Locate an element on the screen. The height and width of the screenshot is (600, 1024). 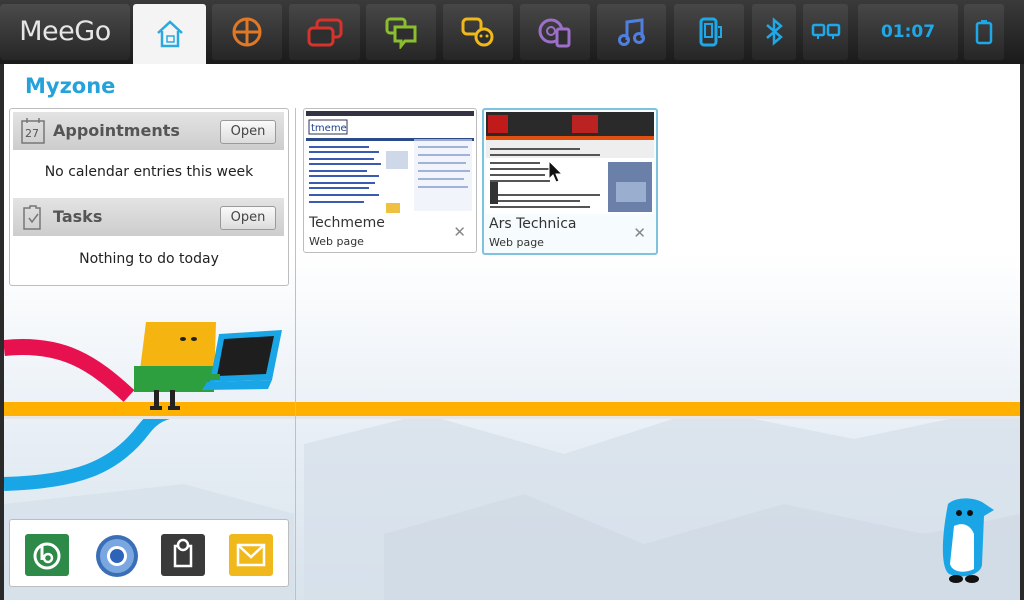
email-icon is located at coordinates (251, 555).